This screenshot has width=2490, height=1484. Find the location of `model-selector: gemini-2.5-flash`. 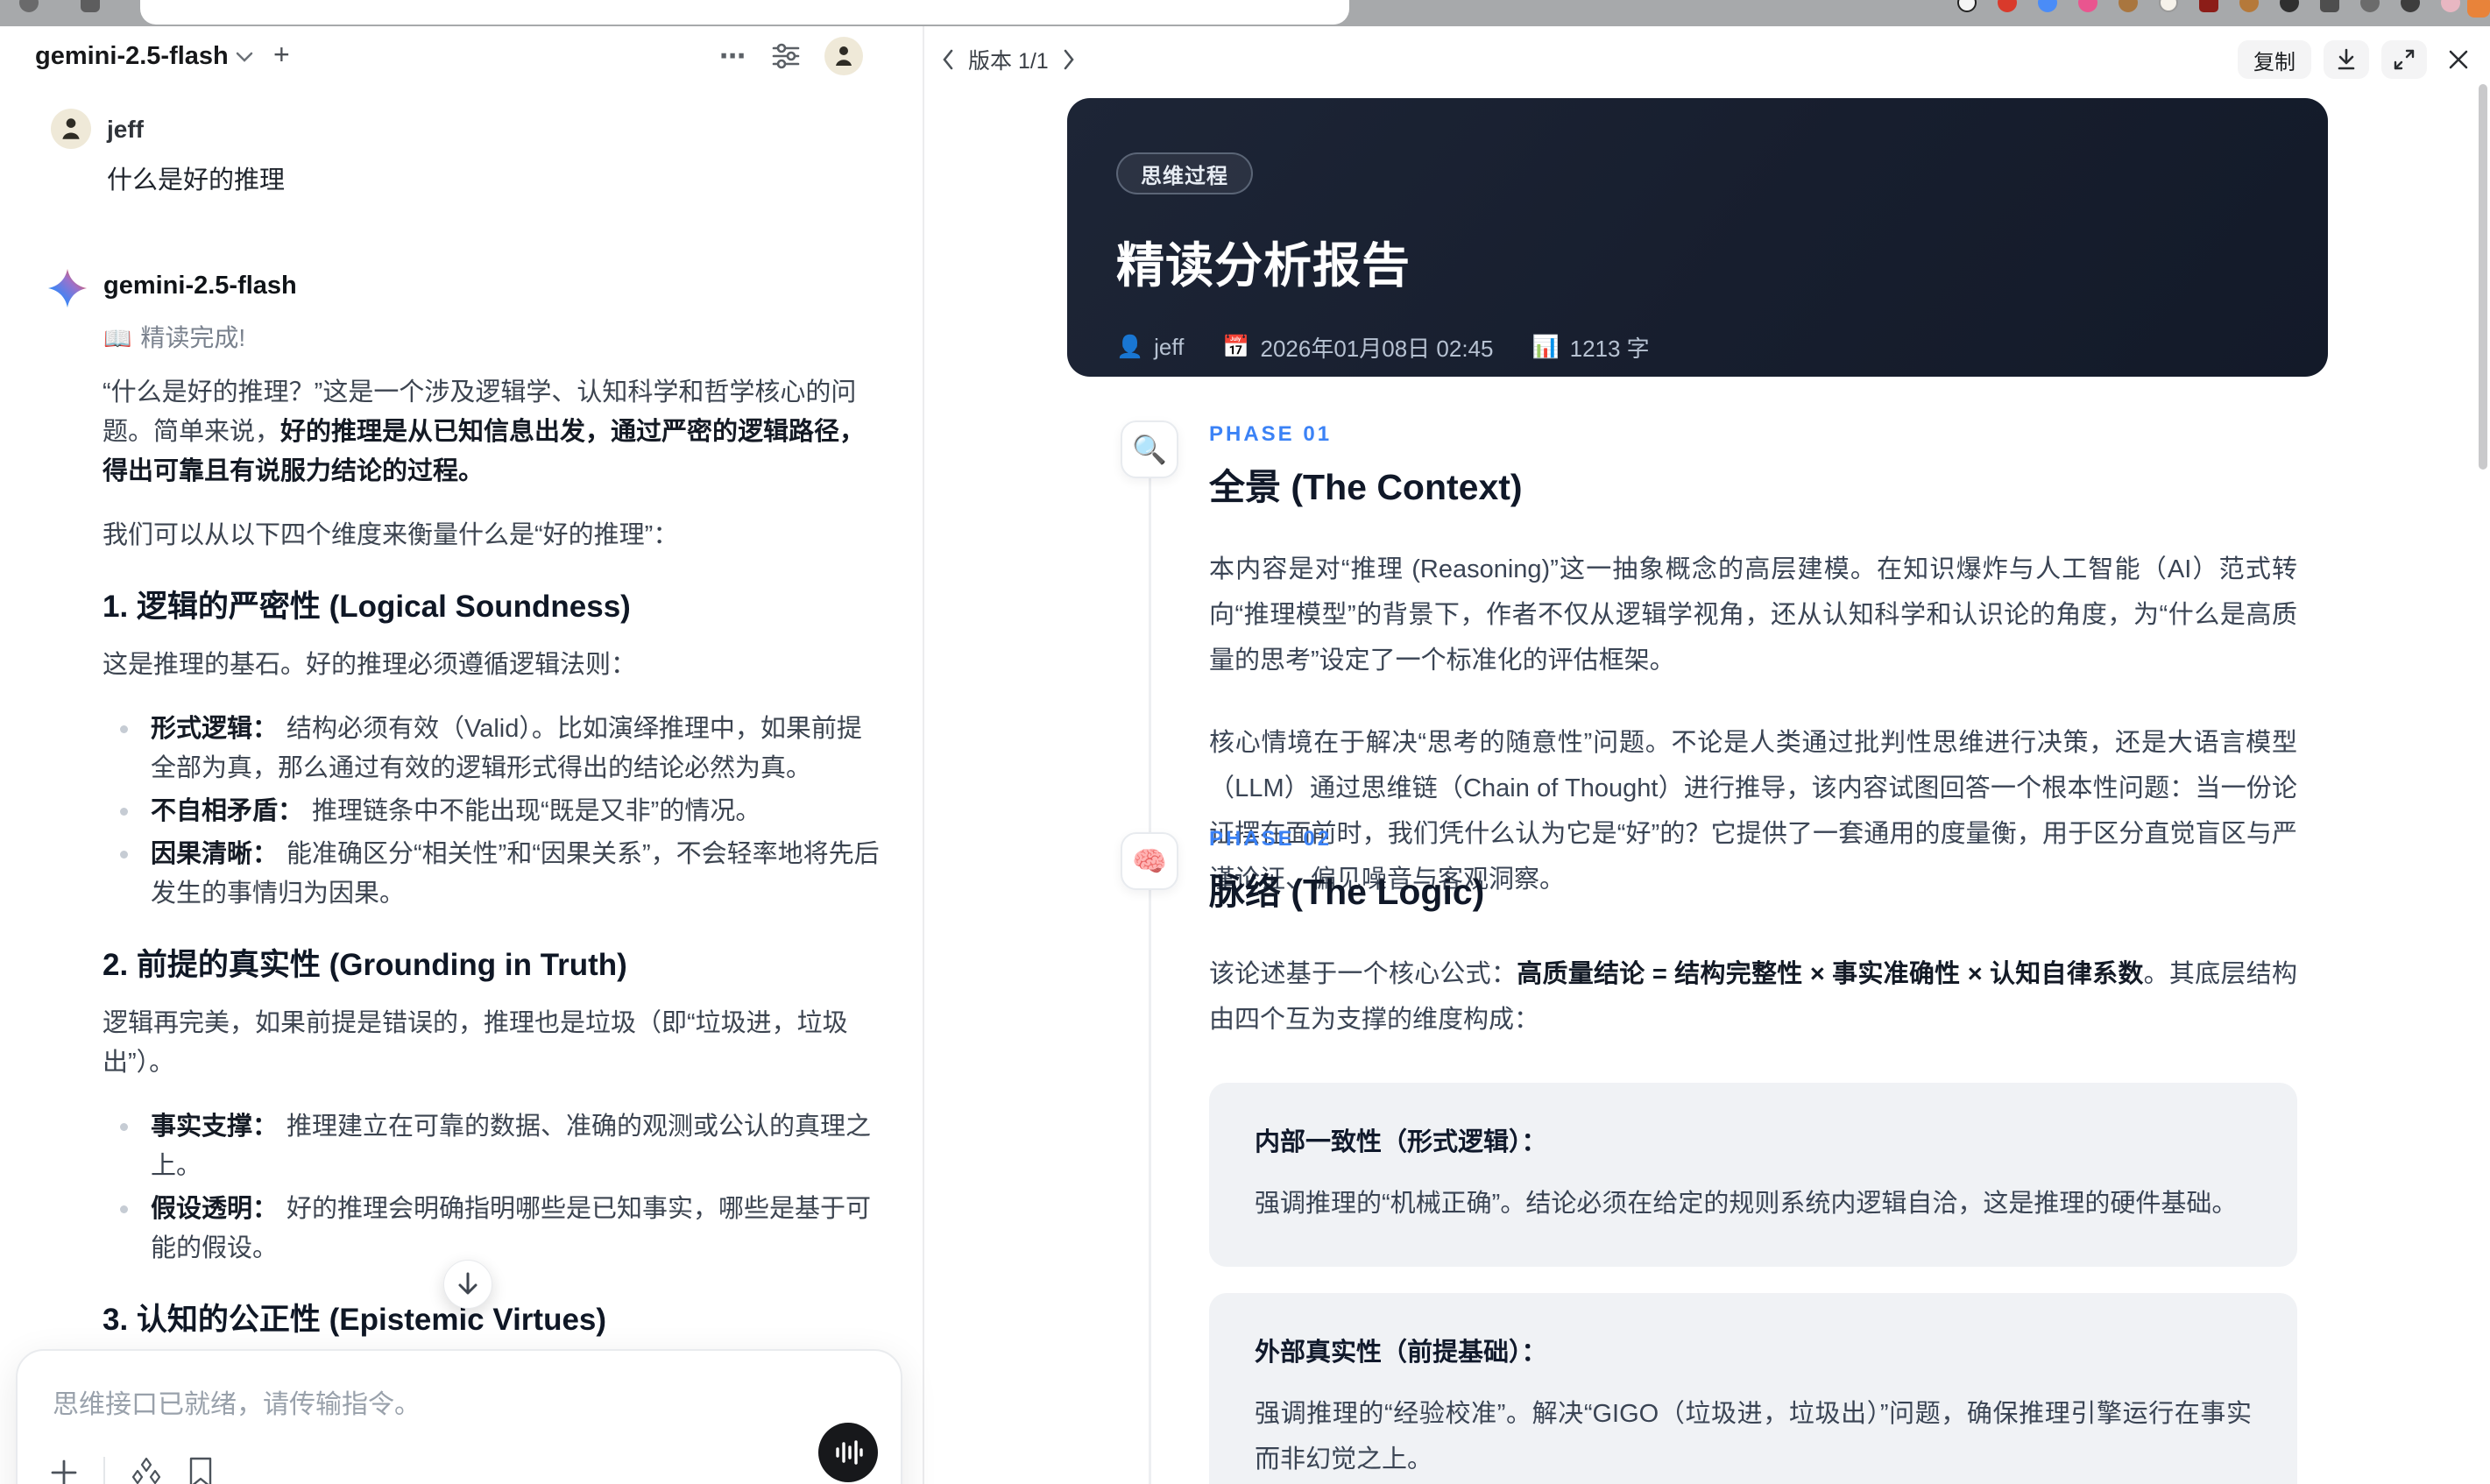

model-selector: gemini-2.5-flash is located at coordinates (132, 56).